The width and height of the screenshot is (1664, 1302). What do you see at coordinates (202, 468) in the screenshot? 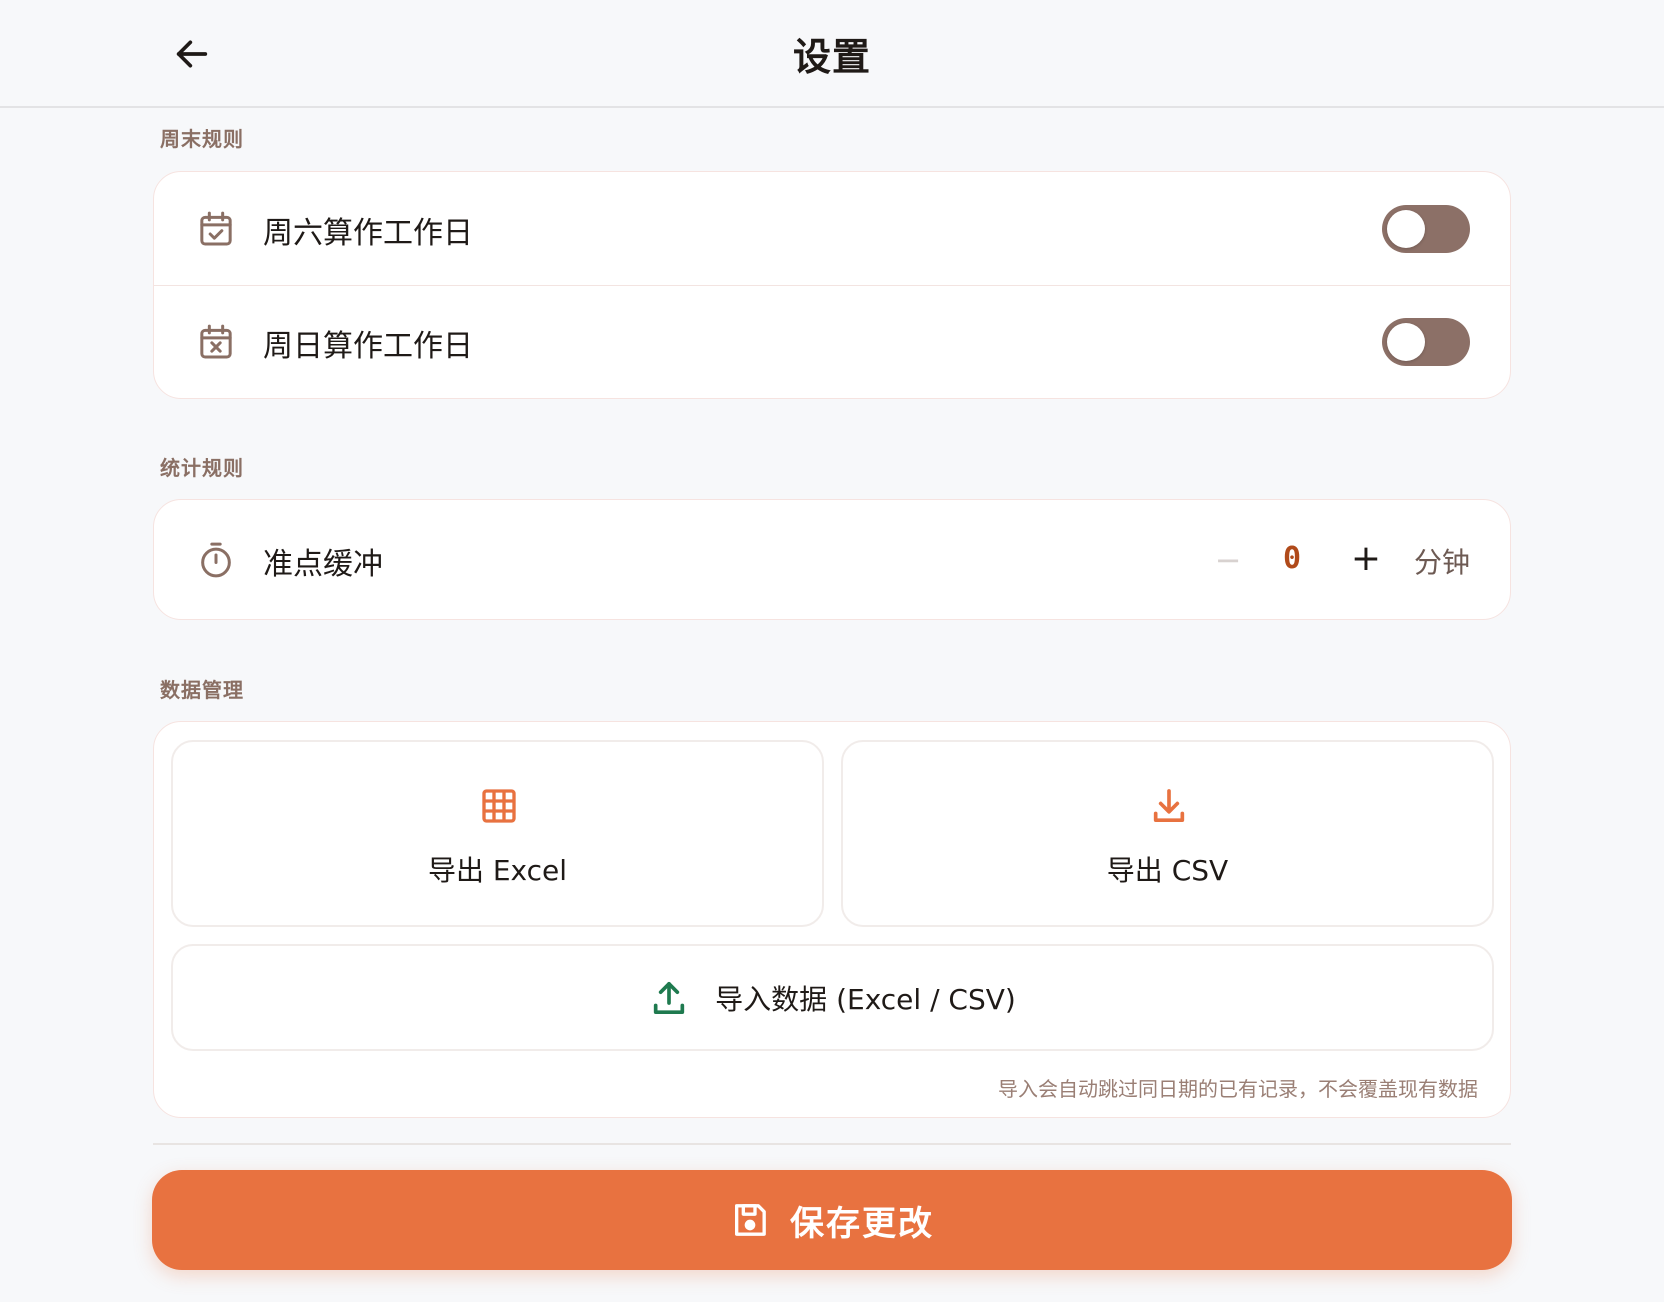
I see `section-label-stats: 统计规则` at bounding box center [202, 468].